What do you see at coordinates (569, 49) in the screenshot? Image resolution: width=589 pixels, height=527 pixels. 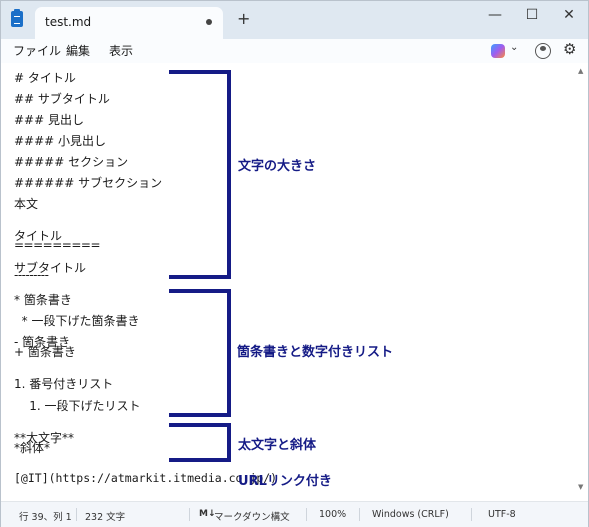 I see `gear-icon: ⚙` at bounding box center [569, 49].